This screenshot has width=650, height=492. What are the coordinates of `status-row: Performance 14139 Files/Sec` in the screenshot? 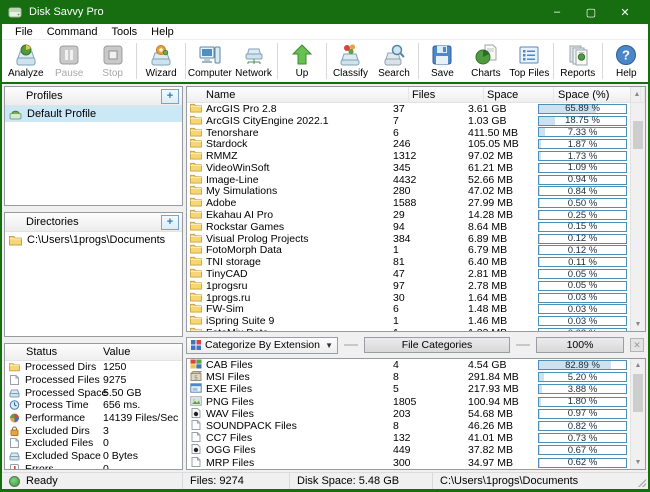 It's located at (93, 418).